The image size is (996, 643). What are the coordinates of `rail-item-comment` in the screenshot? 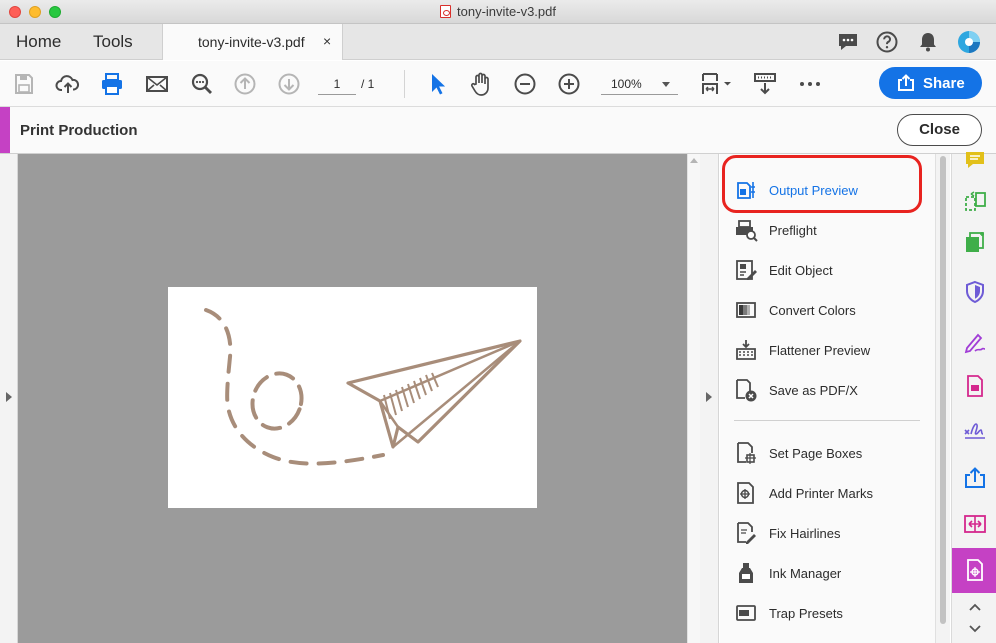 It's located at (974, 160).